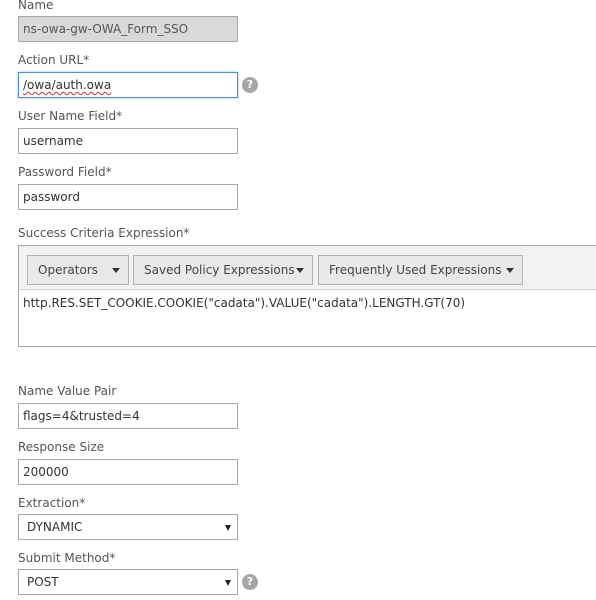 This screenshot has width=596, height=600. I want to click on submit-method-selected-value: POST, so click(43, 582).